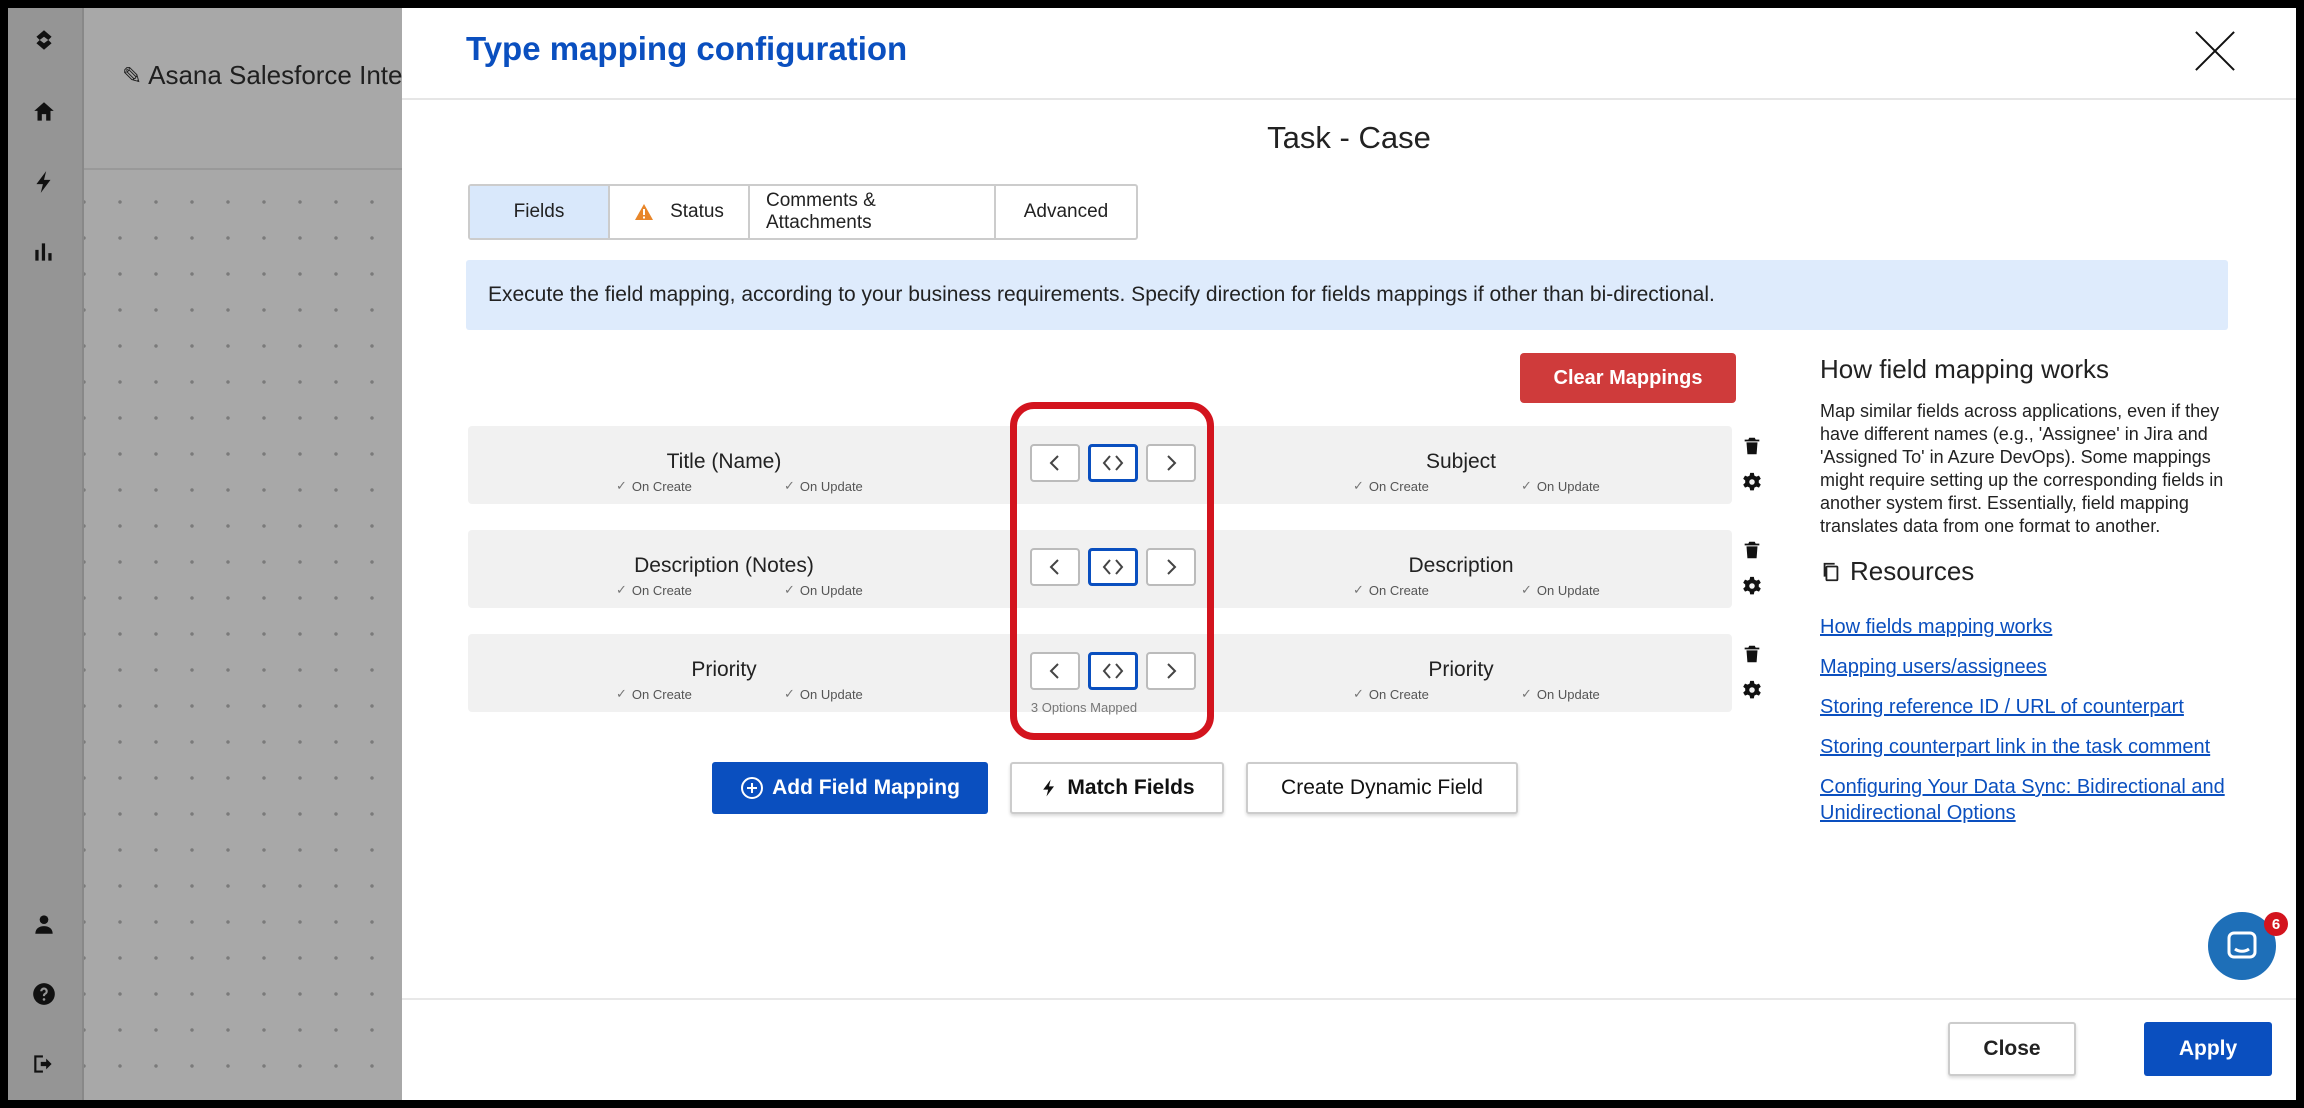  What do you see at coordinates (1461, 669) in the screenshot?
I see `right-field-name: Priority` at bounding box center [1461, 669].